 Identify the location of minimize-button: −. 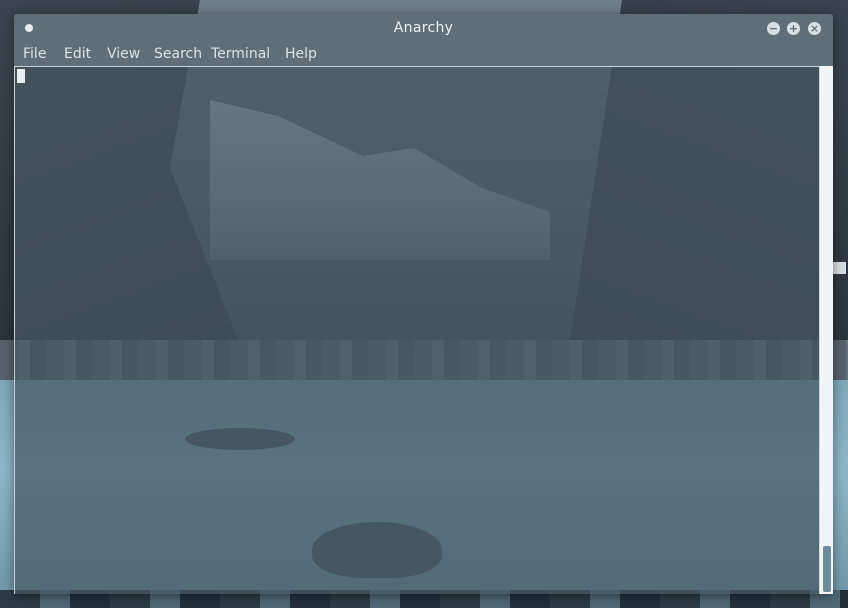
(773, 28).